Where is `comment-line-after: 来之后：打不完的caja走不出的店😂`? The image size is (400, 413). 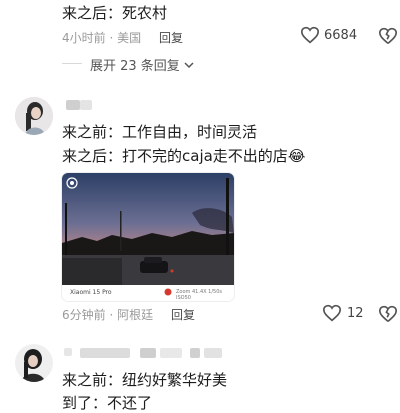
comment-line-after: 来之后：打不完的caja走不出的店😂 is located at coordinates (183, 156).